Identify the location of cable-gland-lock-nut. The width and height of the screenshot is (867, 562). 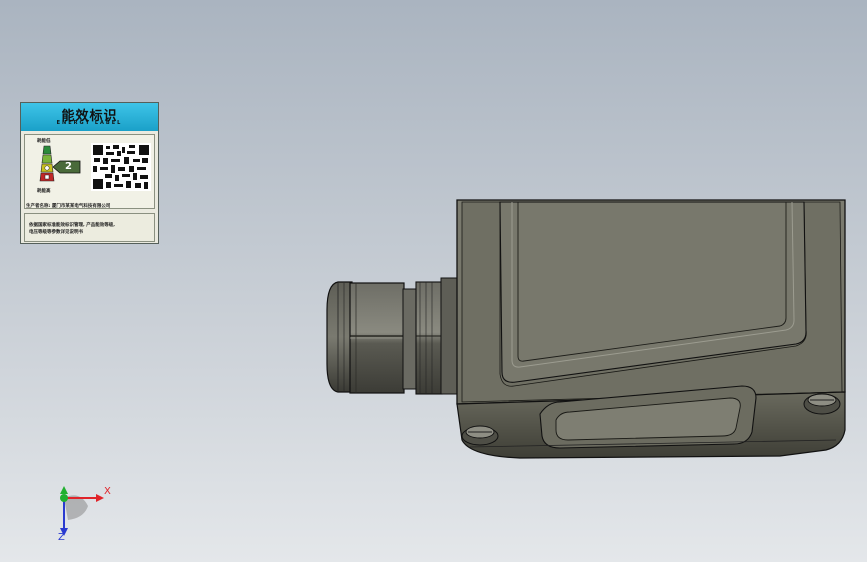
(430, 336).